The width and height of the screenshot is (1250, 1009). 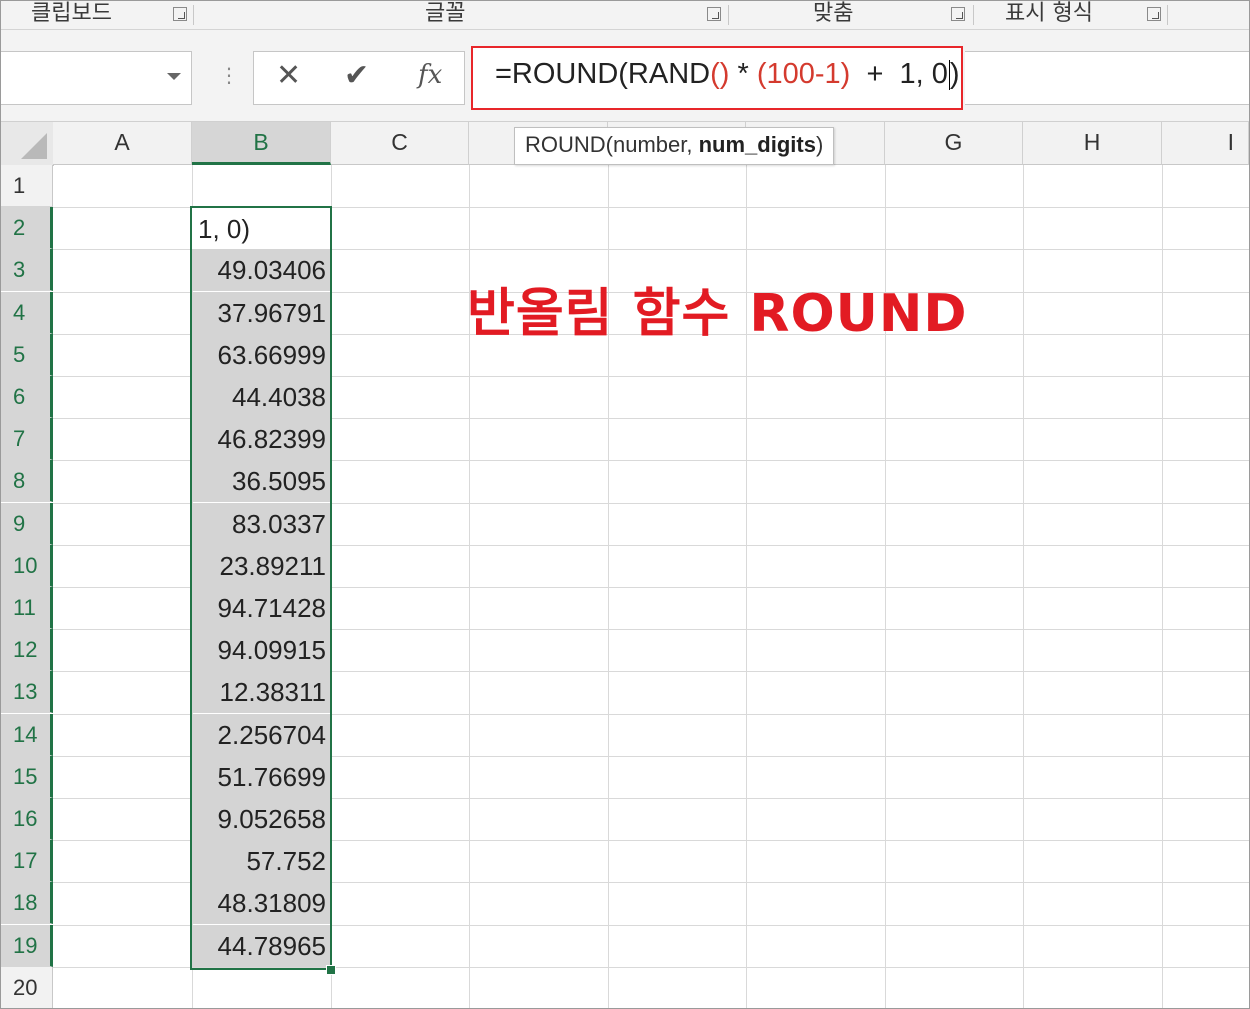 I want to click on row-header: 12, so click(x=27, y=650).